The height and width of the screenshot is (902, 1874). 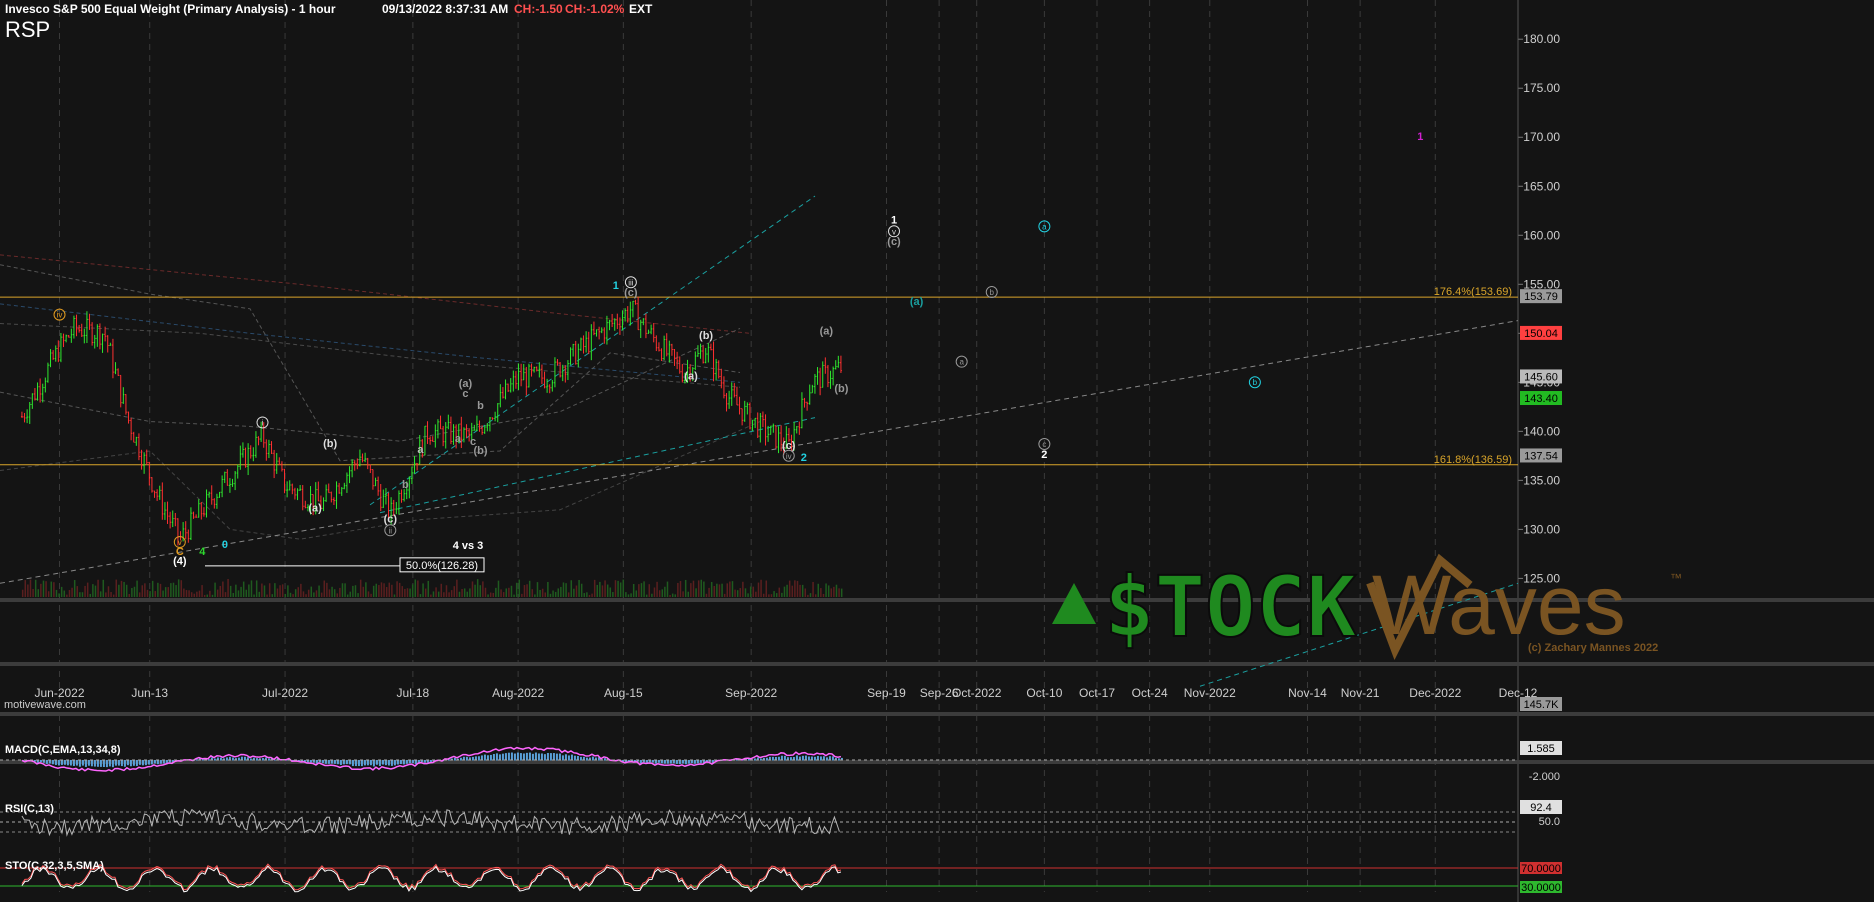 I want to click on price-box-label: 137.54, so click(x=1541, y=456).